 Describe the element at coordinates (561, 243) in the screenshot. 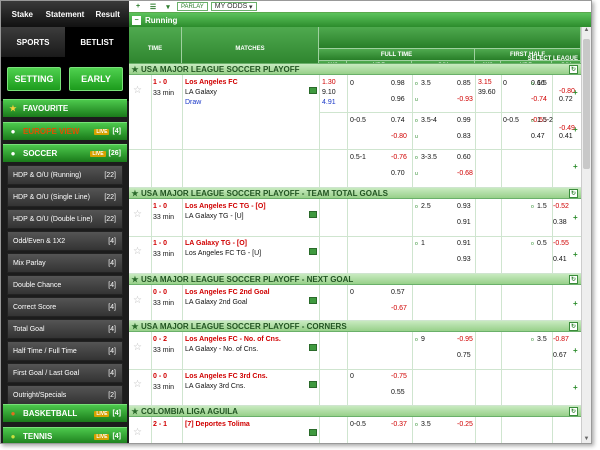

I see `half-ou-odds: -0.55` at that location.